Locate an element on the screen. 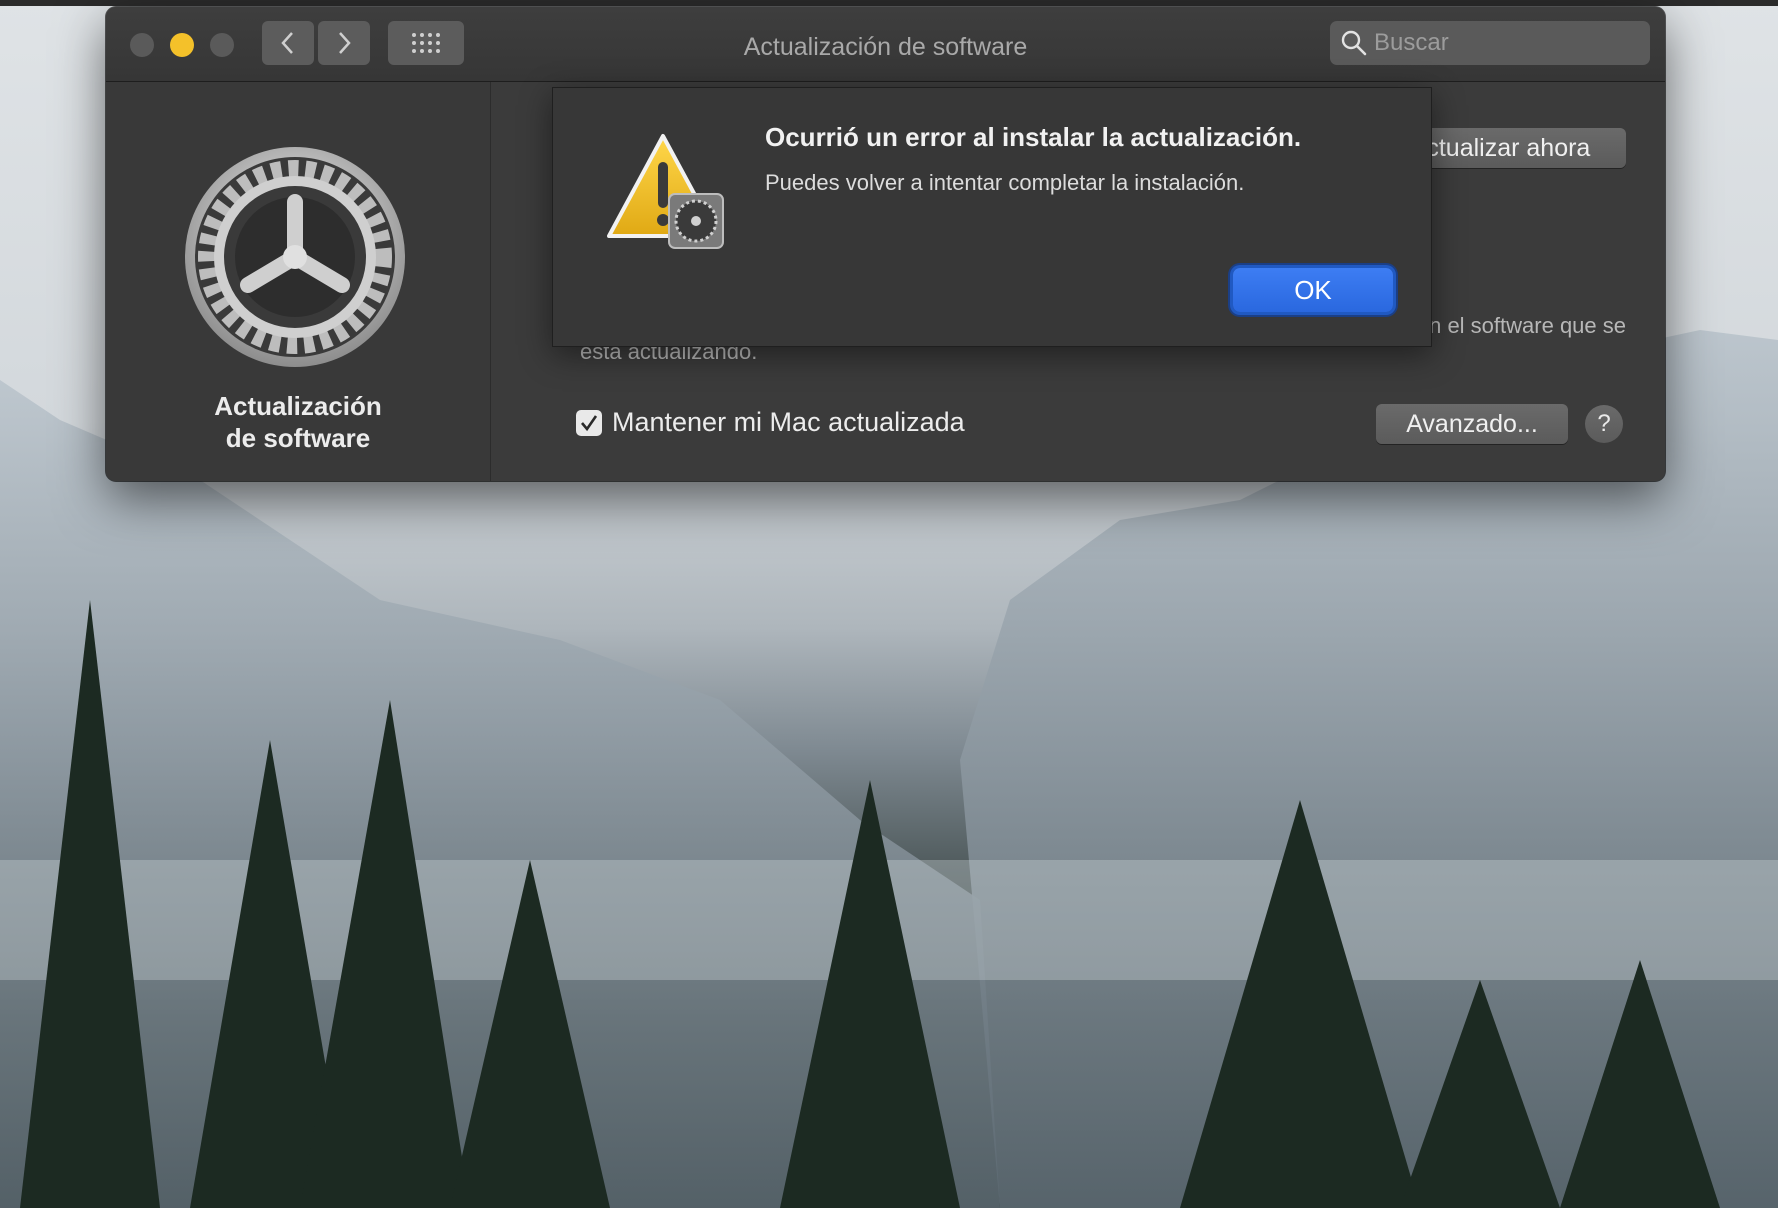 Image resolution: width=1778 pixels, height=1208 pixels. title-bar: Actualización de software is located at coordinates (885, 44).